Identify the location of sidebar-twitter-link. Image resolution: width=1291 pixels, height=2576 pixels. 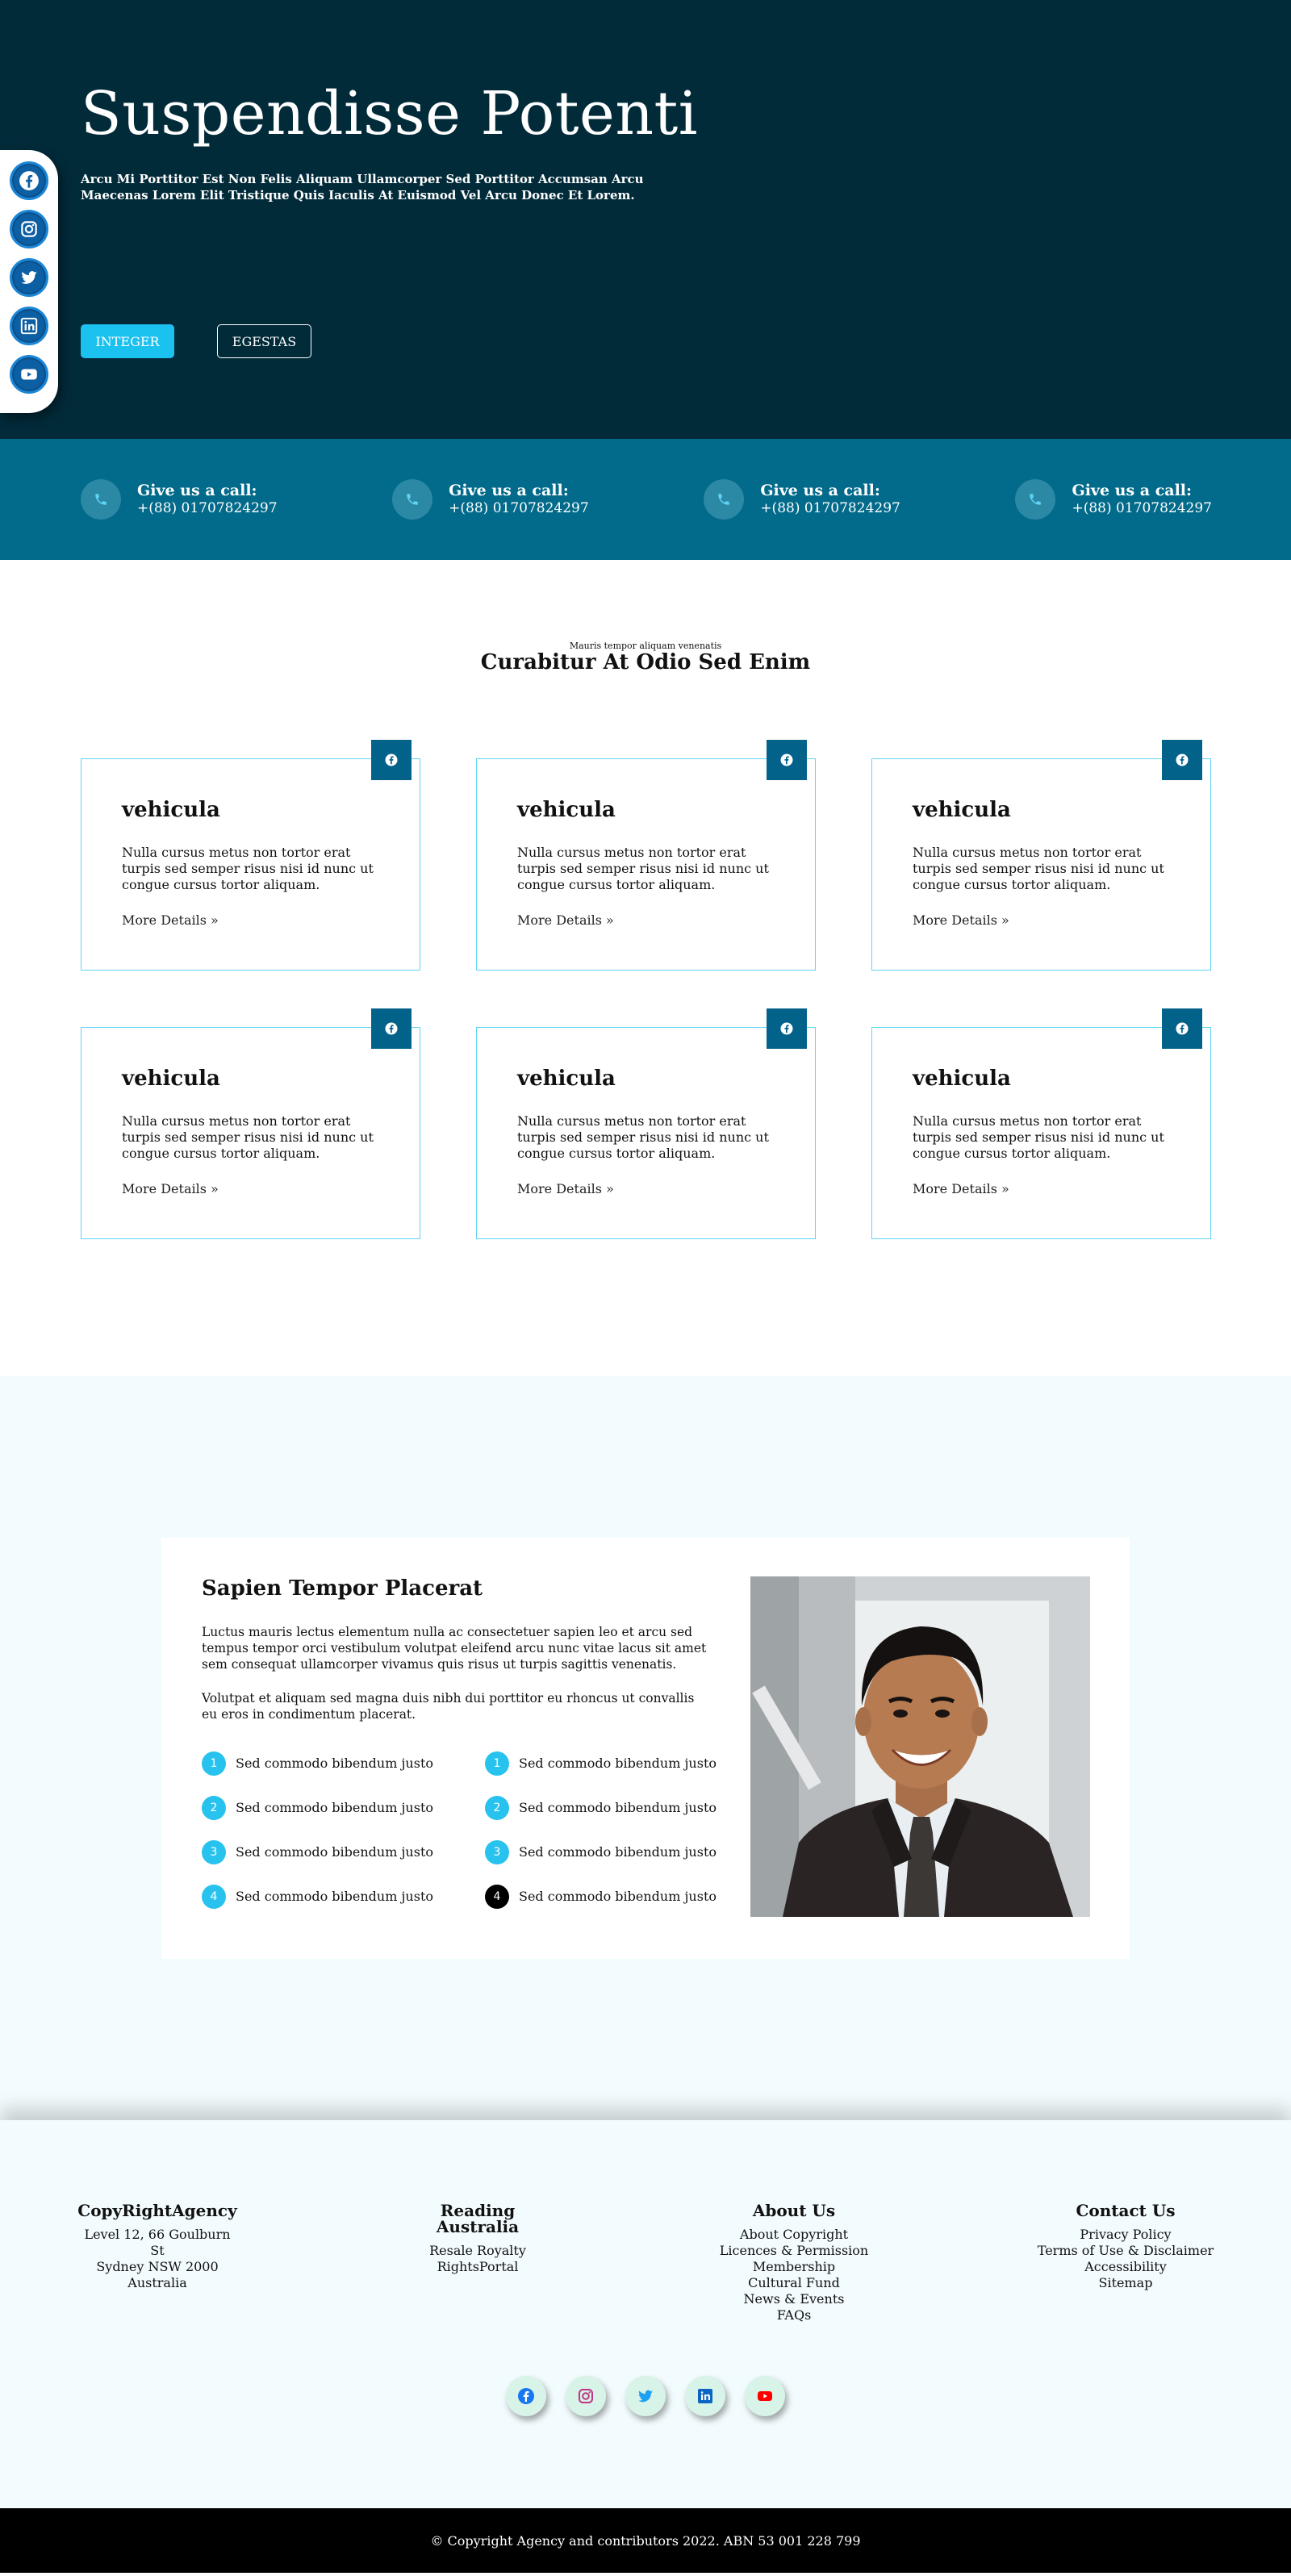
(29, 278).